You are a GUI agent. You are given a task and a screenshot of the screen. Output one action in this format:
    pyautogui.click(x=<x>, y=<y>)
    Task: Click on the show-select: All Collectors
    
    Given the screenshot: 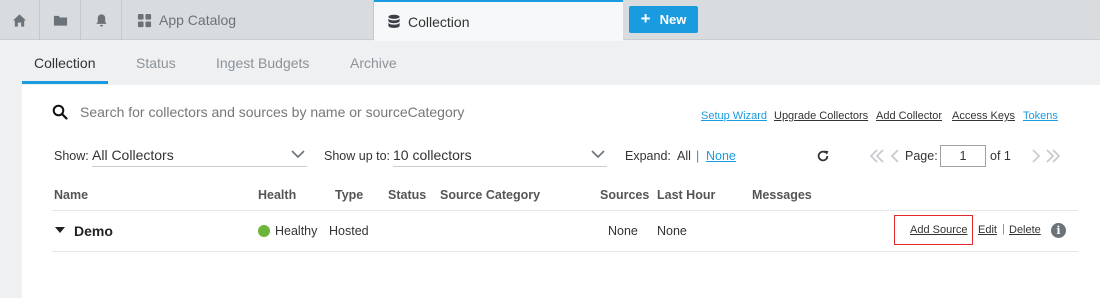 What is the action you would take?
    pyautogui.click(x=199, y=155)
    